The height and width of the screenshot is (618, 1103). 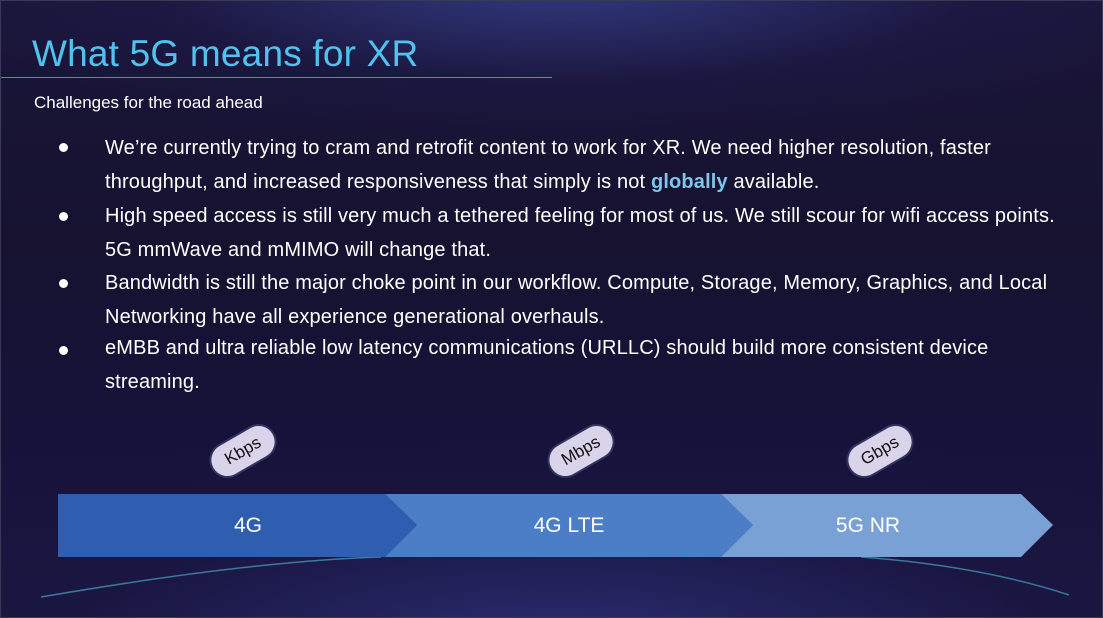 I want to click on segment-label-4g: 4G, so click(x=248, y=525).